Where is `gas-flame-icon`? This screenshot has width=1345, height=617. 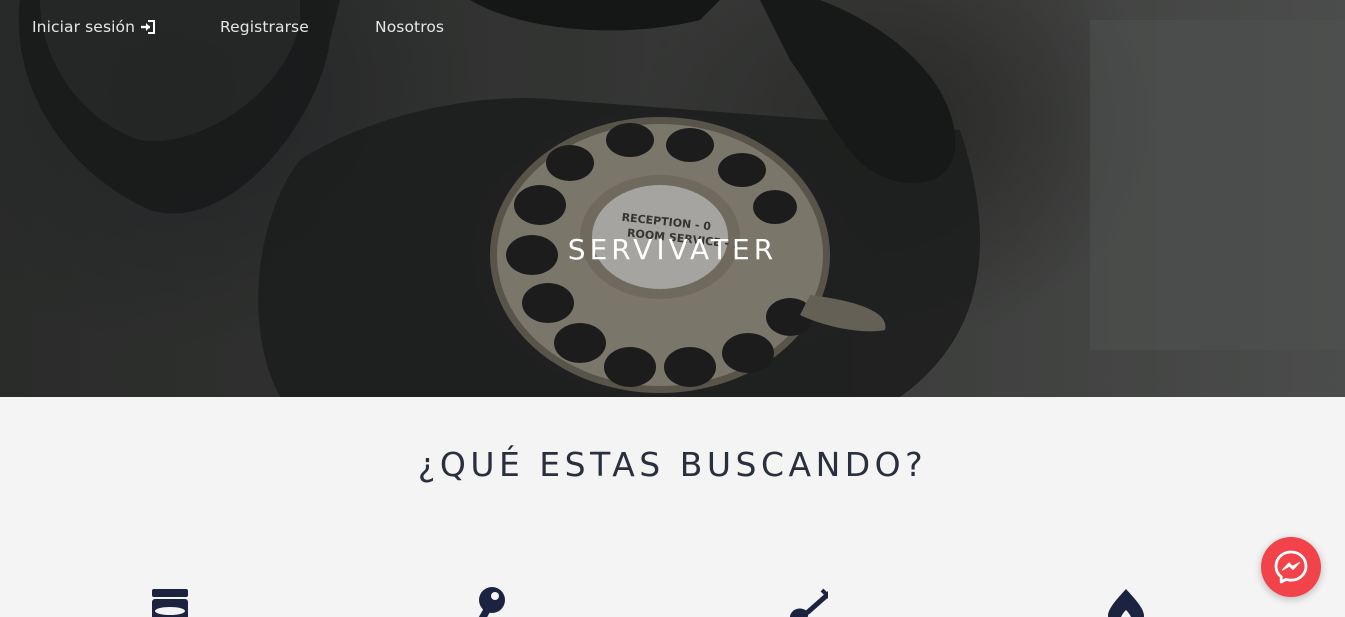 gas-flame-icon is located at coordinates (1127, 601).